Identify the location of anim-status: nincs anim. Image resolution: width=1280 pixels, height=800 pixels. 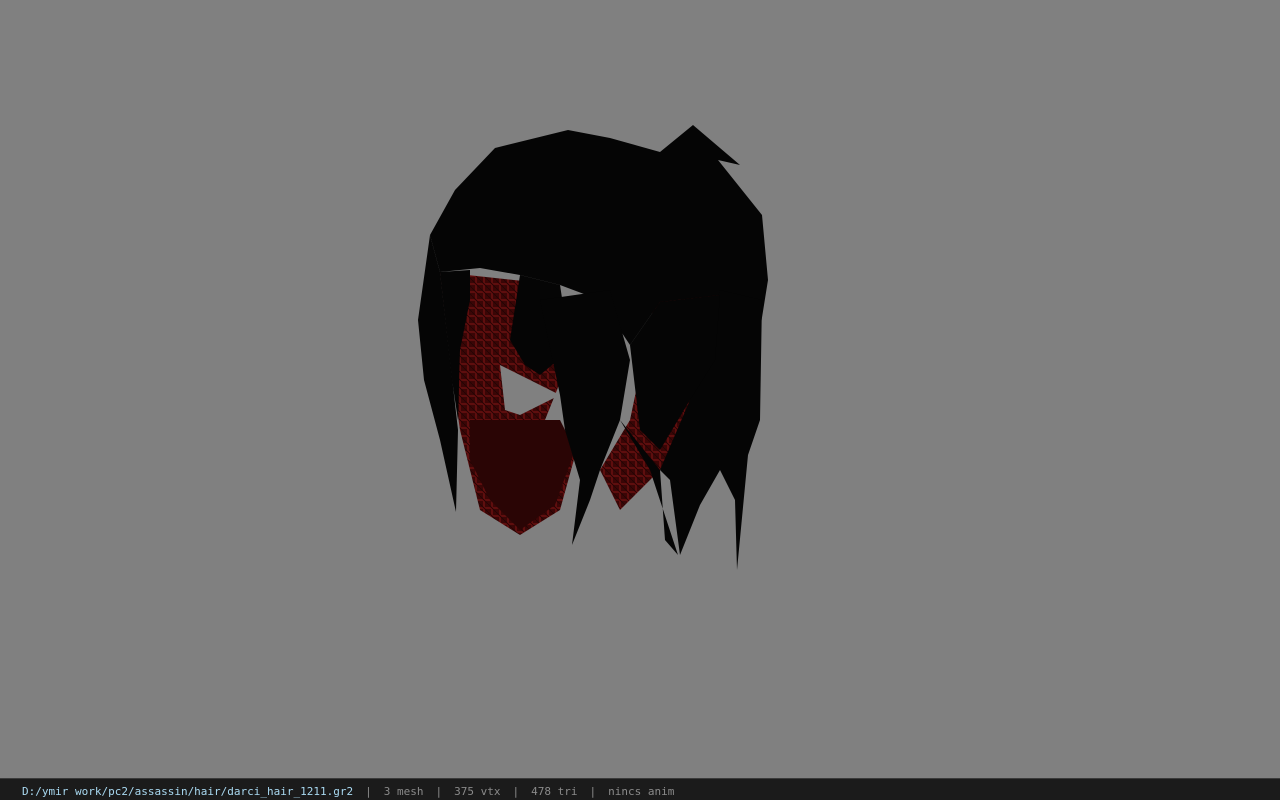
(641, 791).